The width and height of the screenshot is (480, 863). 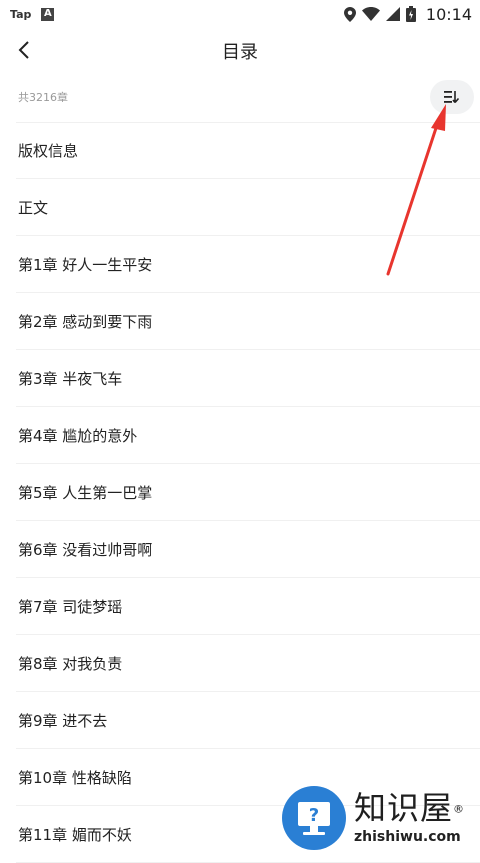 What do you see at coordinates (240, 14) in the screenshot?
I see `status-bar: Tap A 10:14` at bounding box center [240, 14].